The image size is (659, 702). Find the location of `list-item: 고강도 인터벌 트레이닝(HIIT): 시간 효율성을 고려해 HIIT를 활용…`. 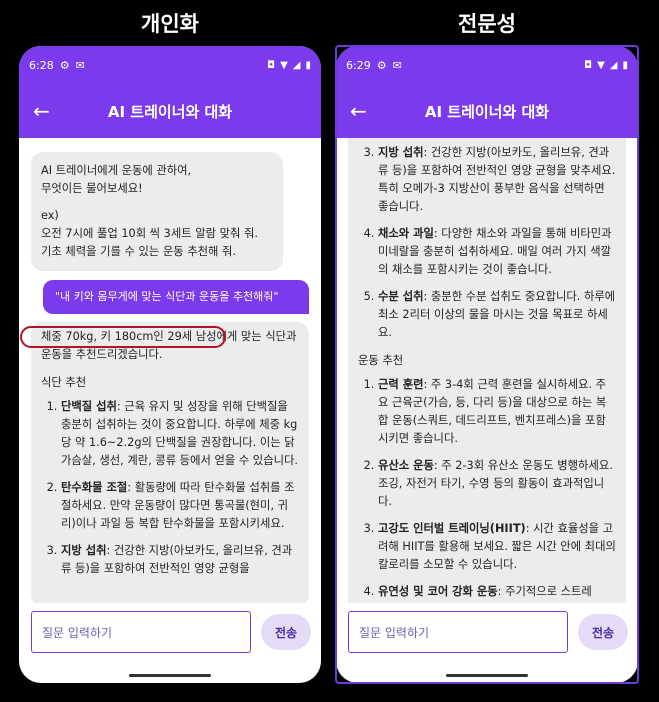

list-item: 고강도 인터벌 트레이닝(HIIT): 시간 효율성을 고려해 HIIT를 활용… is located at coordinates (497, 547).